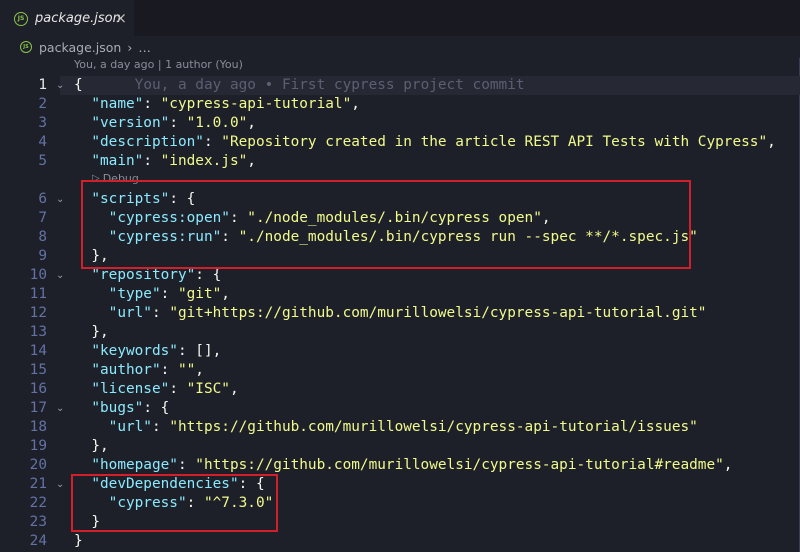  I want to click on json-string: "1.0.0", so click(217, 123).